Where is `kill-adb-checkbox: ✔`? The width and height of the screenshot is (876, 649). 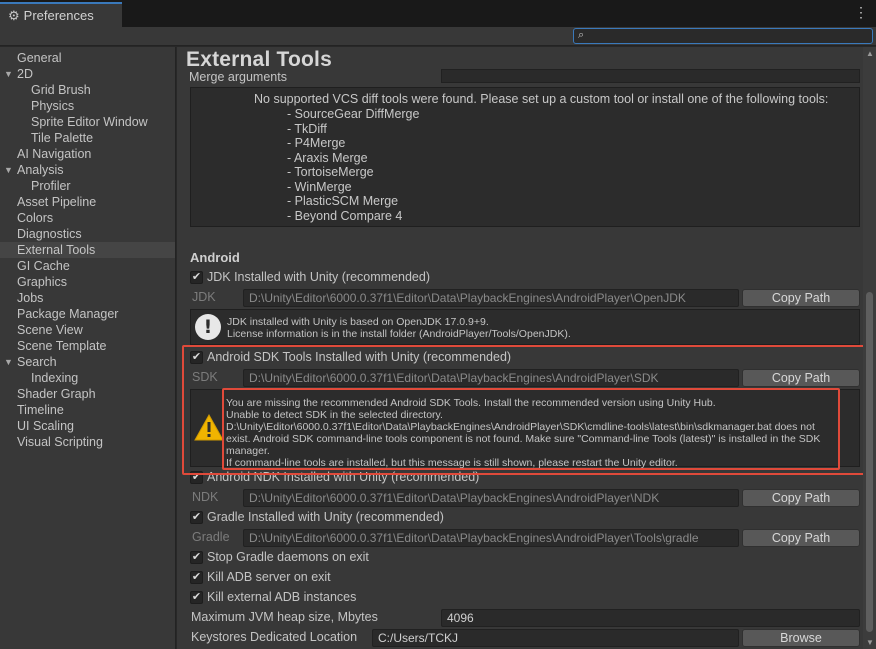 kill-adb-checkbox: ✔ is located at coordinates (196, 577).